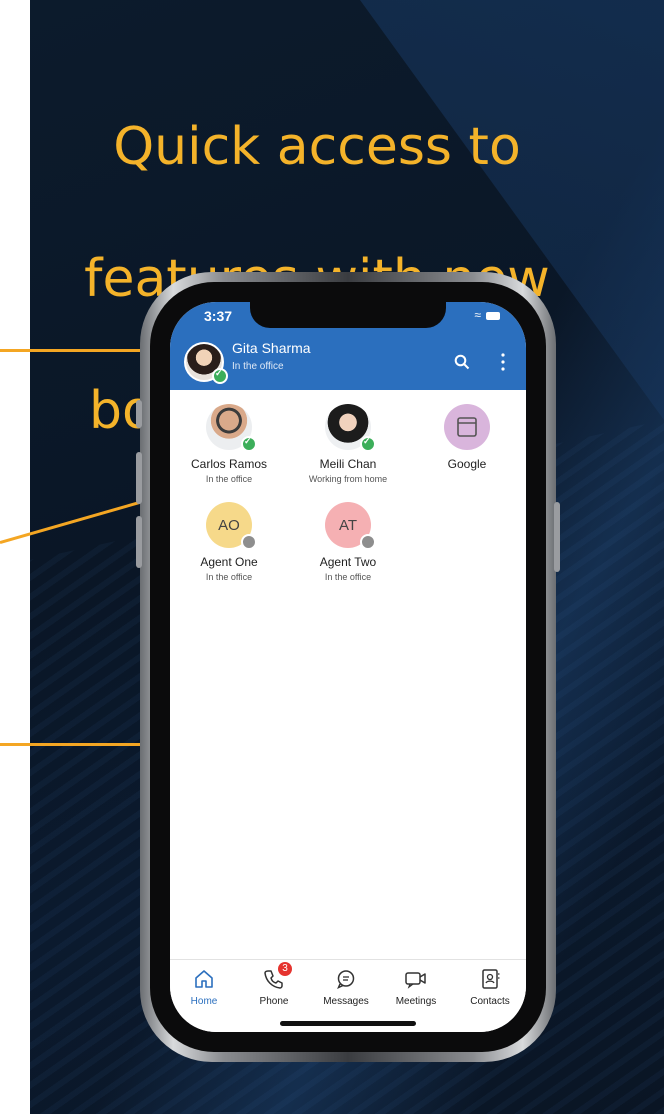 This screenshot has width=664, height=1114. I want to click on contact-status: Working from home, so click(348, 479).